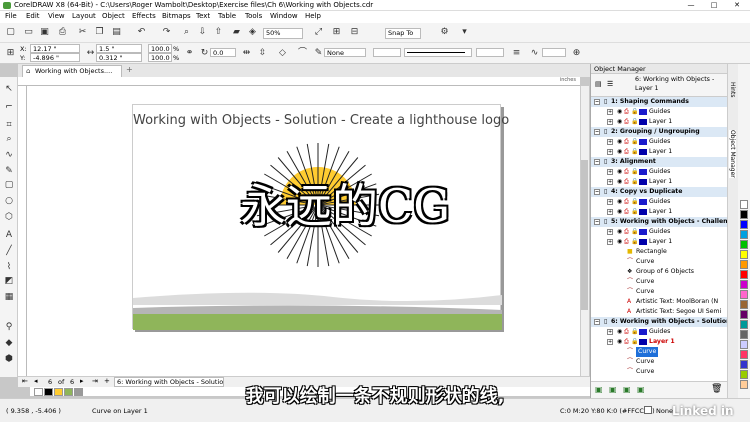 The height and width of the screenshot is (422, 750). Describe the element at coordinates (659, 192) in the screenshot. I see `page-row: − ▯ 4: Copy vs Duplicate` at that location.